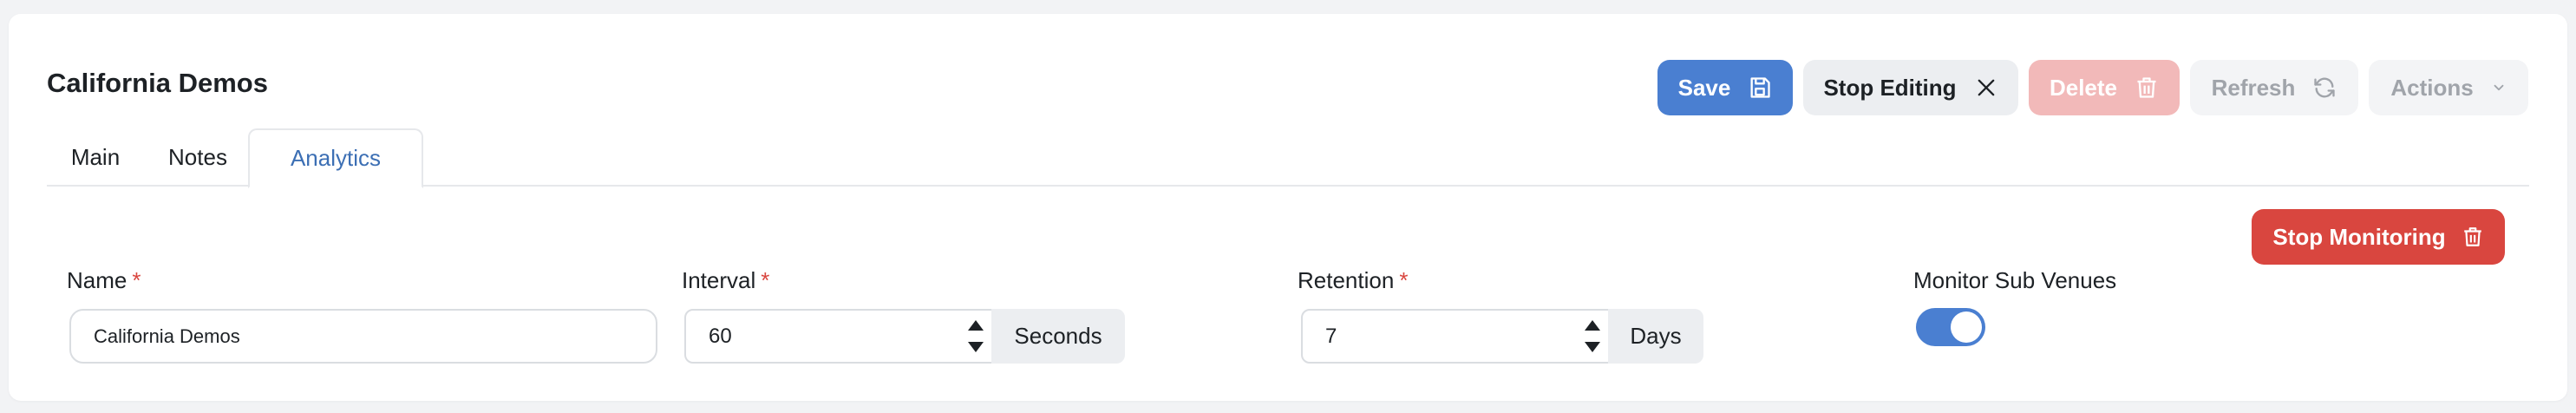 The width and height of the screenshot is (2576, 413). Describe the element at coordinates (2499, 87) in the screenshot. I see `chevron-down-icon` at that location.